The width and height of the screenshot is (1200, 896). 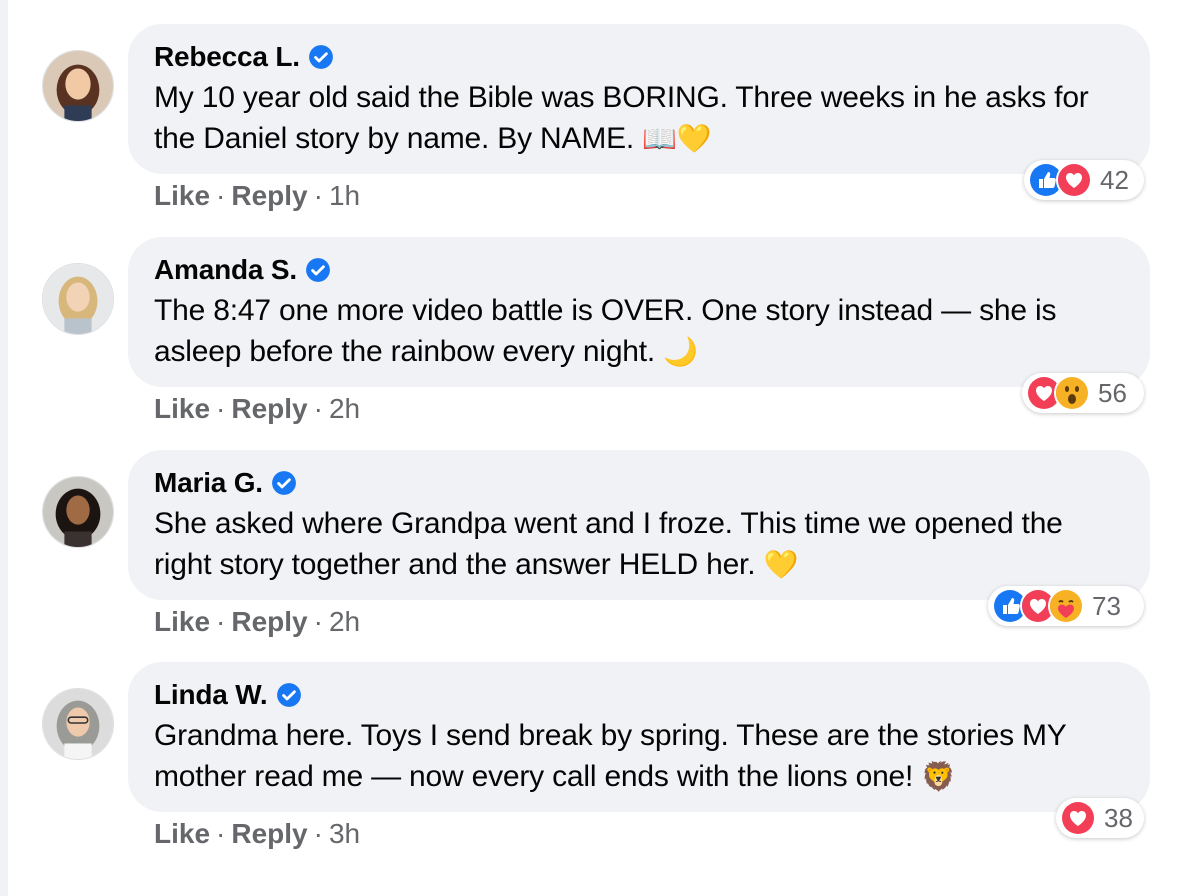 I want to click on timestamp: 3h, so click(x=344, y=834).